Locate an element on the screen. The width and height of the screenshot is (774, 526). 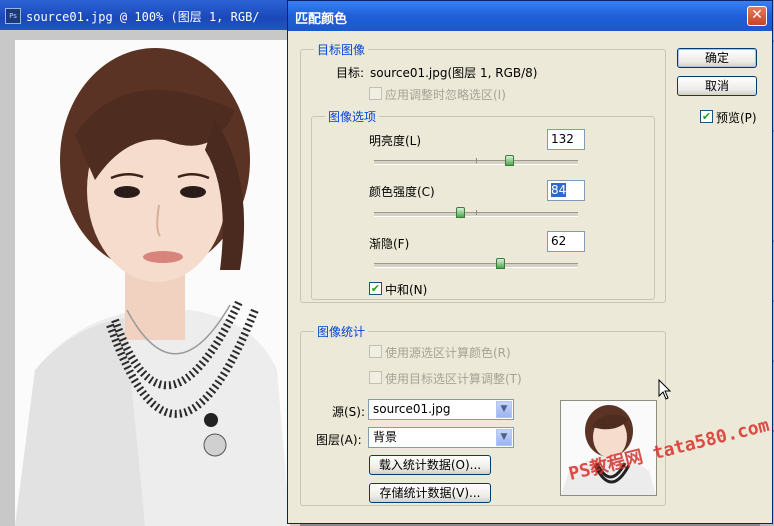
source-select-value: source01.jpg is located at coordinates (412, 409).